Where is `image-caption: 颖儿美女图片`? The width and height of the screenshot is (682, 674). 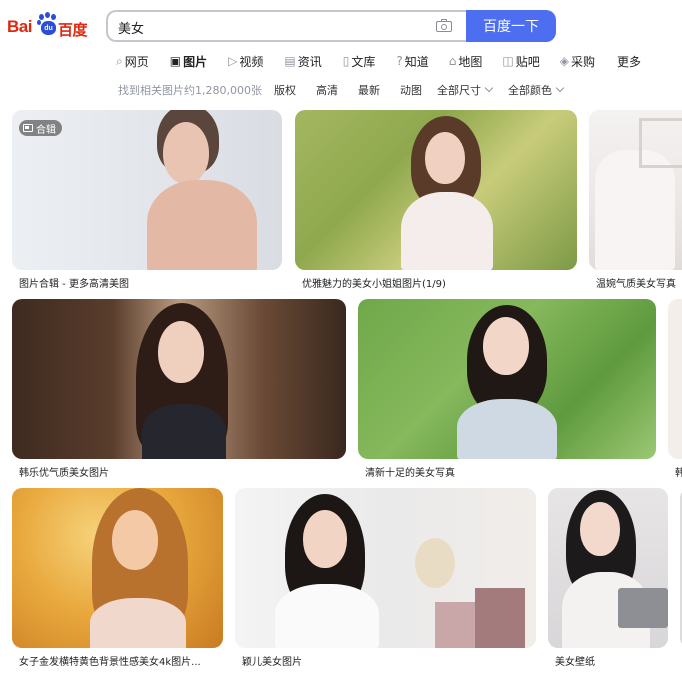
image-caption: 颖儿美女图片 is located at coordinates (387, 660).